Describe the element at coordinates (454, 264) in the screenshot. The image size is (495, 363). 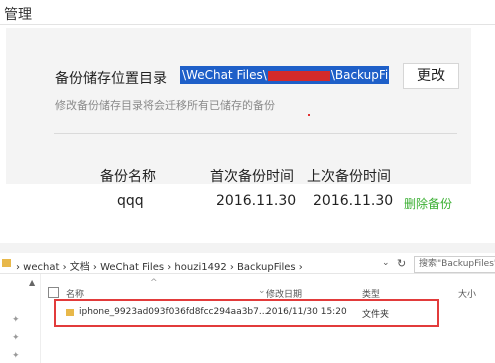
I see `search-input: 搜索"BackupFiles"` at that location.